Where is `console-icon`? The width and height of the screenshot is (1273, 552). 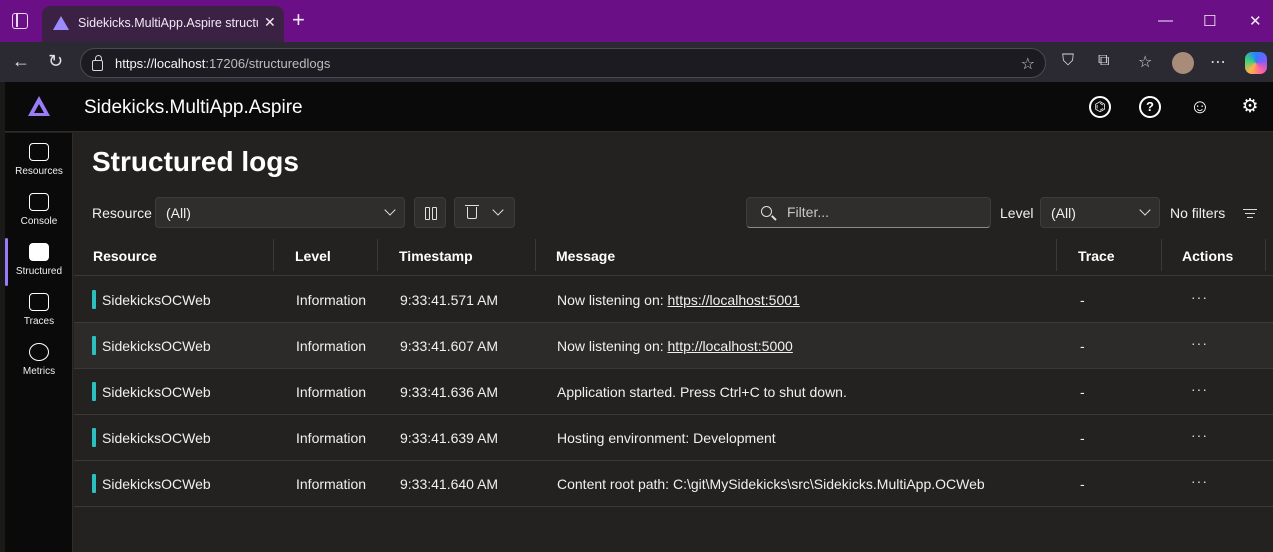
console-icon is located at coordinates (39, 202).